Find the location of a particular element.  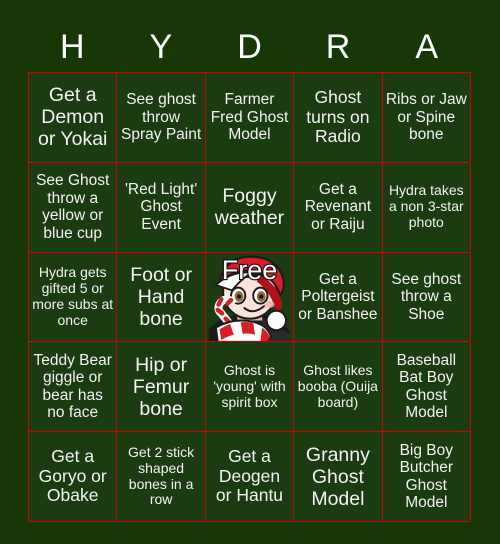

bingo-cell-r2c5: Hydra takes a non 3-star photo is located at coordinates (426, 207).